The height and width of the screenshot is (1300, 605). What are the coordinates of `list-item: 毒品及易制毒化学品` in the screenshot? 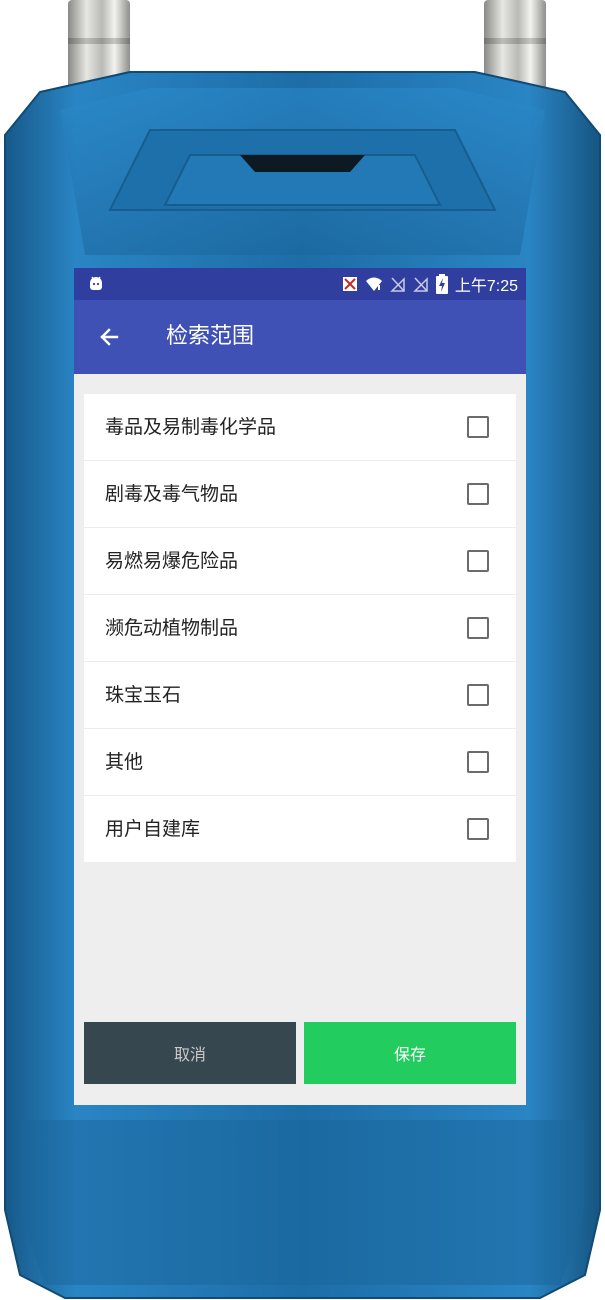 It's located at (300, 427).